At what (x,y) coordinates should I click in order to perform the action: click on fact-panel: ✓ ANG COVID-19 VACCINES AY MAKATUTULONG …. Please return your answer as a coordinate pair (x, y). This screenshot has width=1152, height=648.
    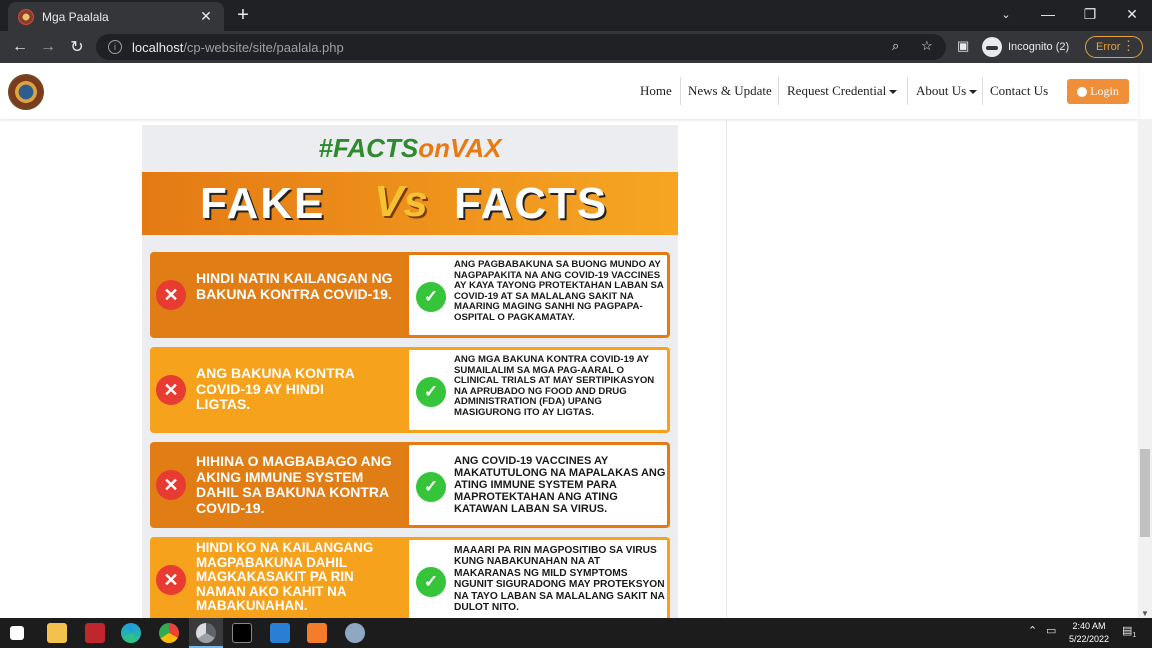
    Looking at the image, I should click on (538, 485).